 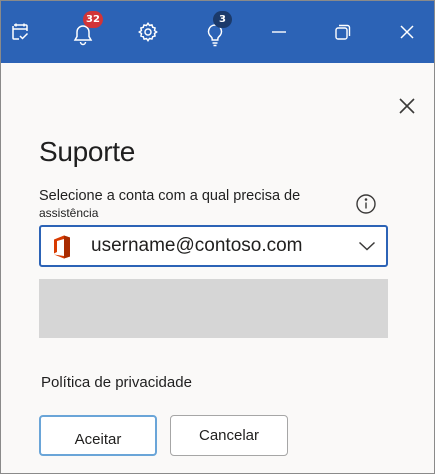 What do you see at coordinates (69, 213) in the screenshot?
I see `account-prompt-line2: assistência` at bounding box center [69, 213].